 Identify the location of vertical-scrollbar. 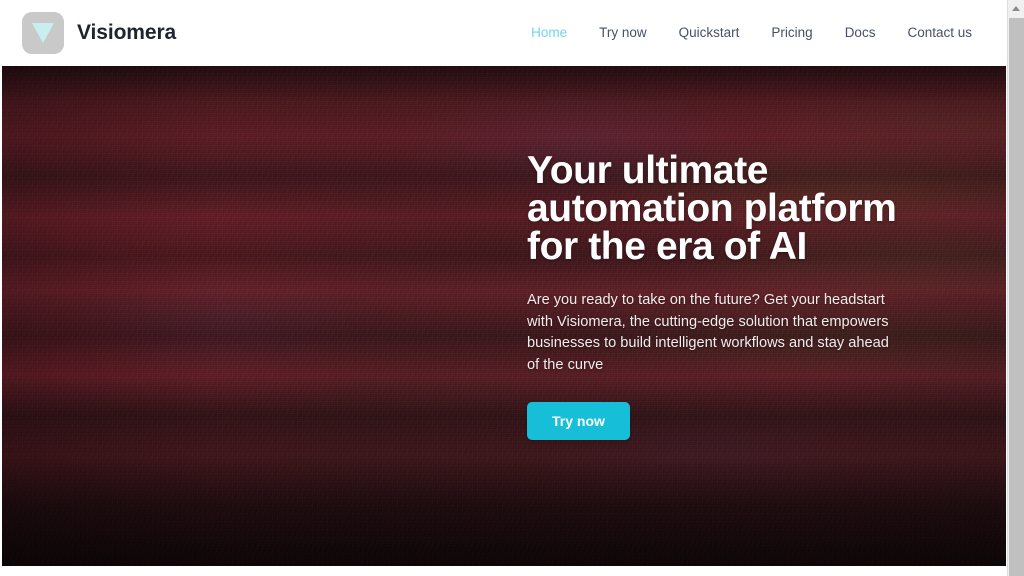
(1015, 288).